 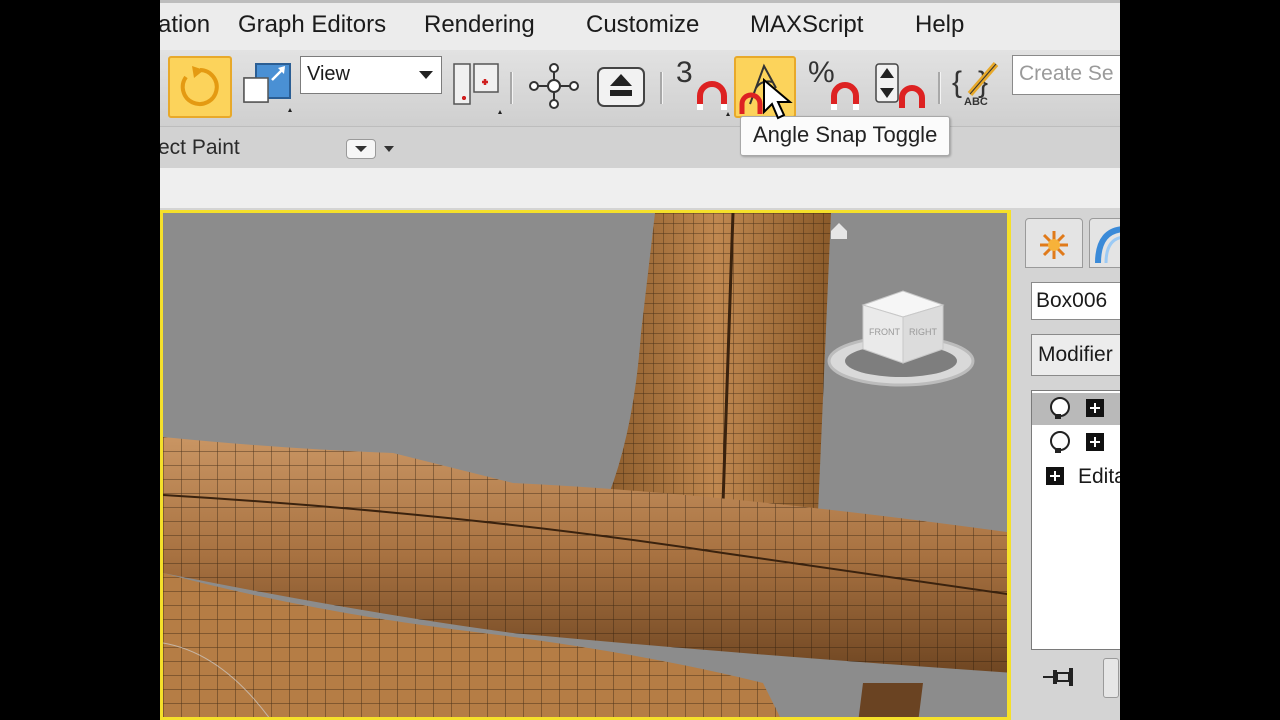 What do you see at coordinates (1107, 245) in the screenshot?
I see `modify-arc-icon` at bounding box center [1107, 245].